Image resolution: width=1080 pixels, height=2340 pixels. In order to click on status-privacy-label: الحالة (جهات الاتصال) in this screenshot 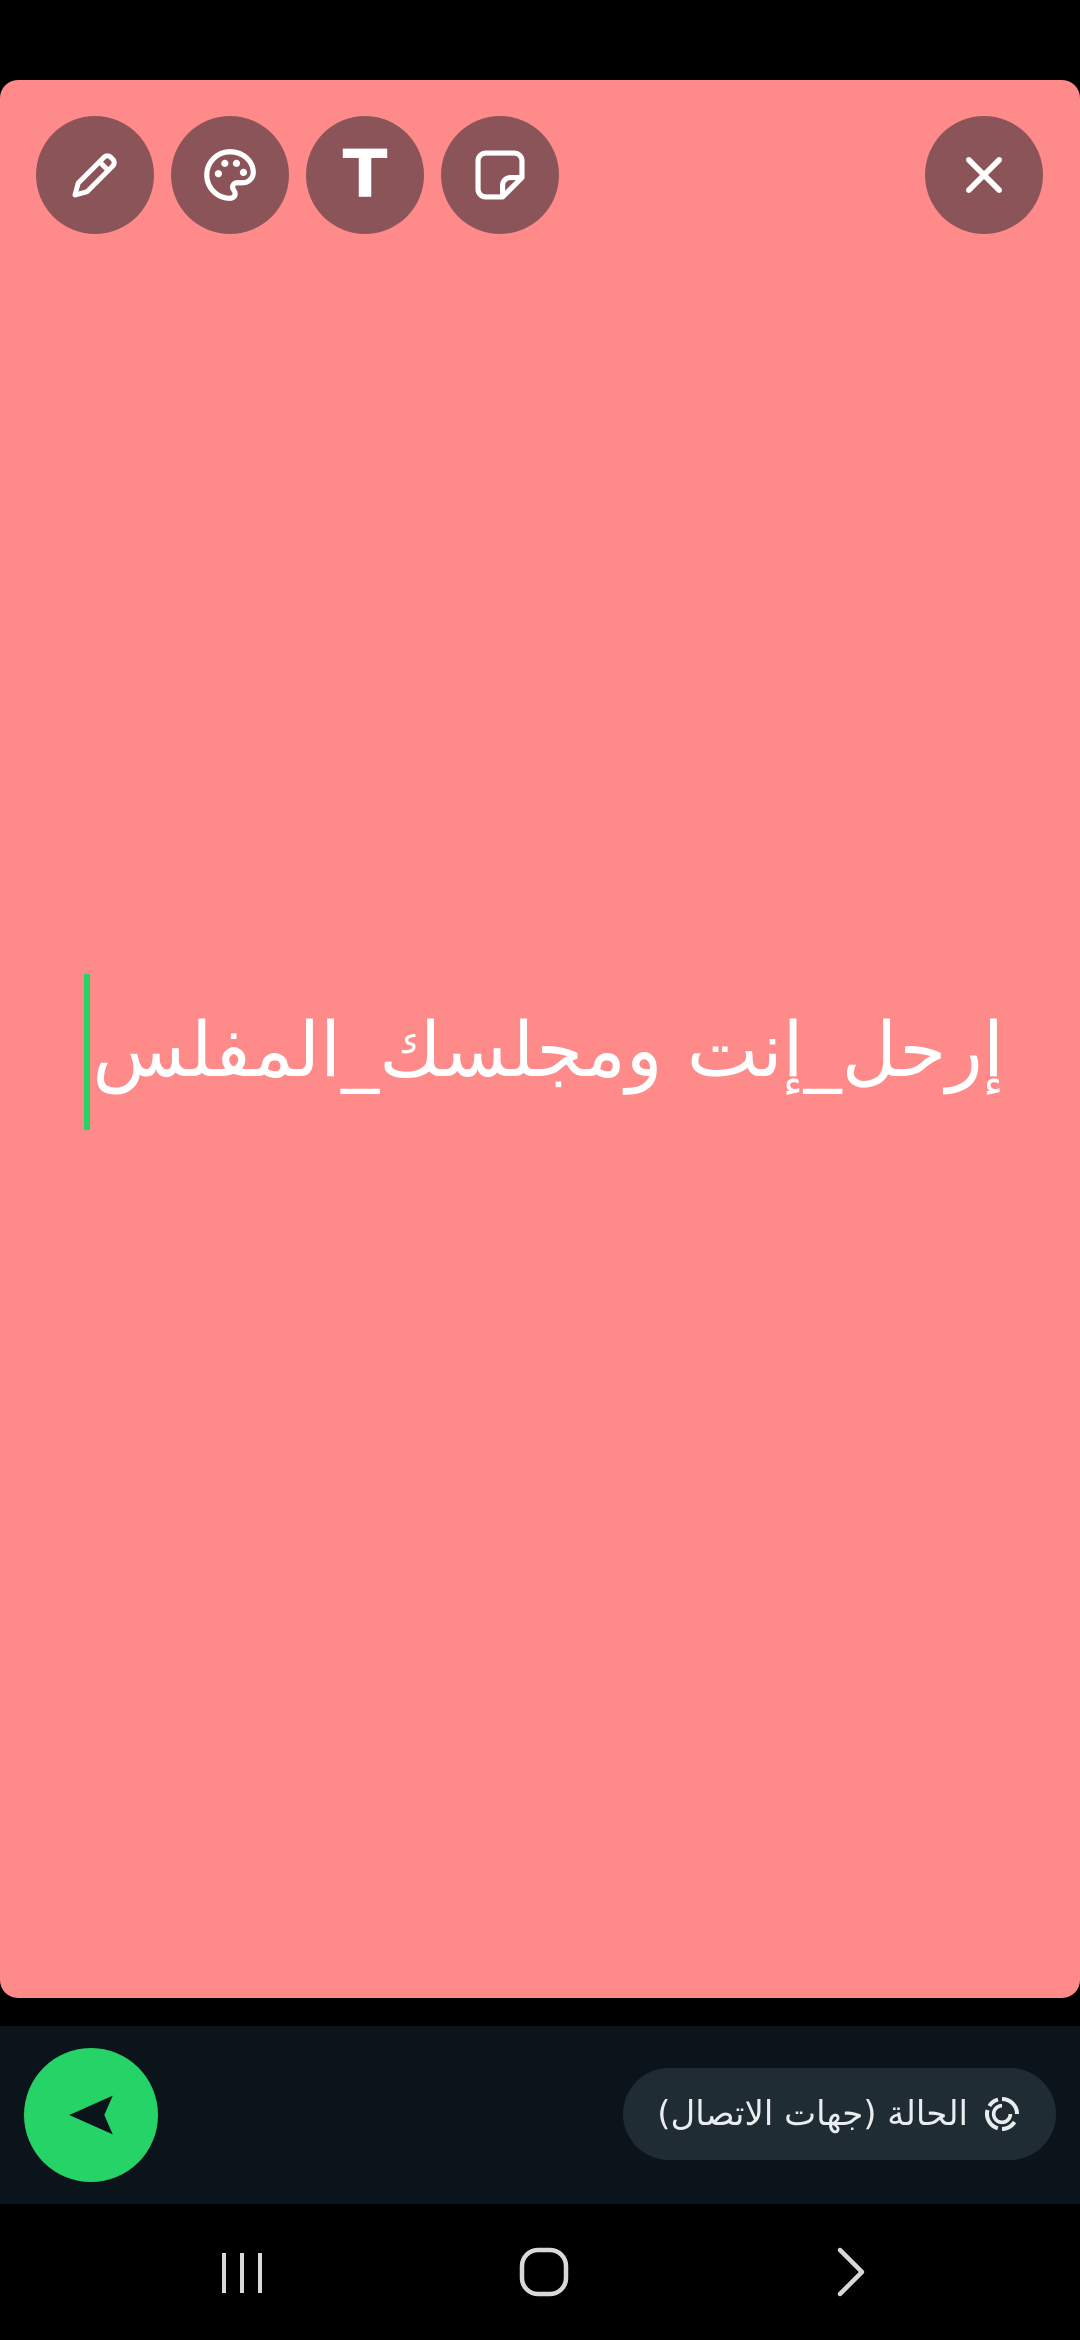, I will do `click(812, 2114)`.